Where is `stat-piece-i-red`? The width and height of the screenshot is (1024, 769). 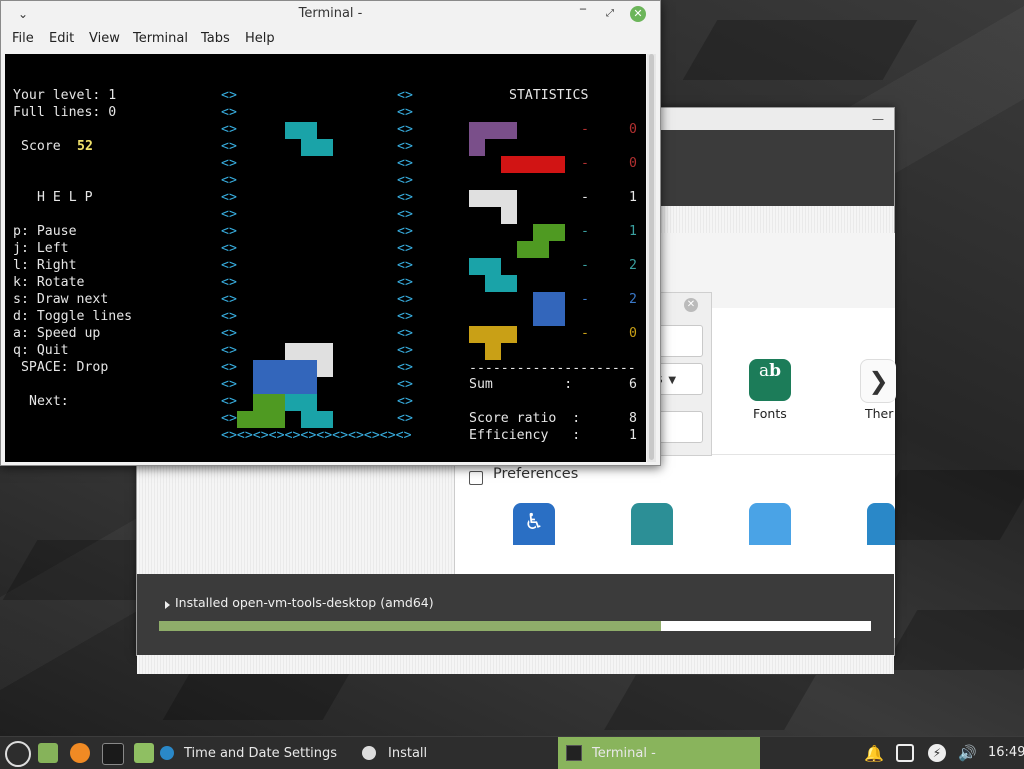 stat-piece-i-red is located at coordinates (533, 164).